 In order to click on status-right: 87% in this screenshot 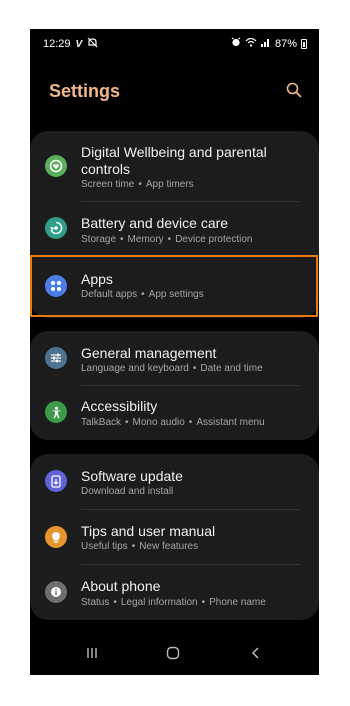, I will do `click(269, 43)`.